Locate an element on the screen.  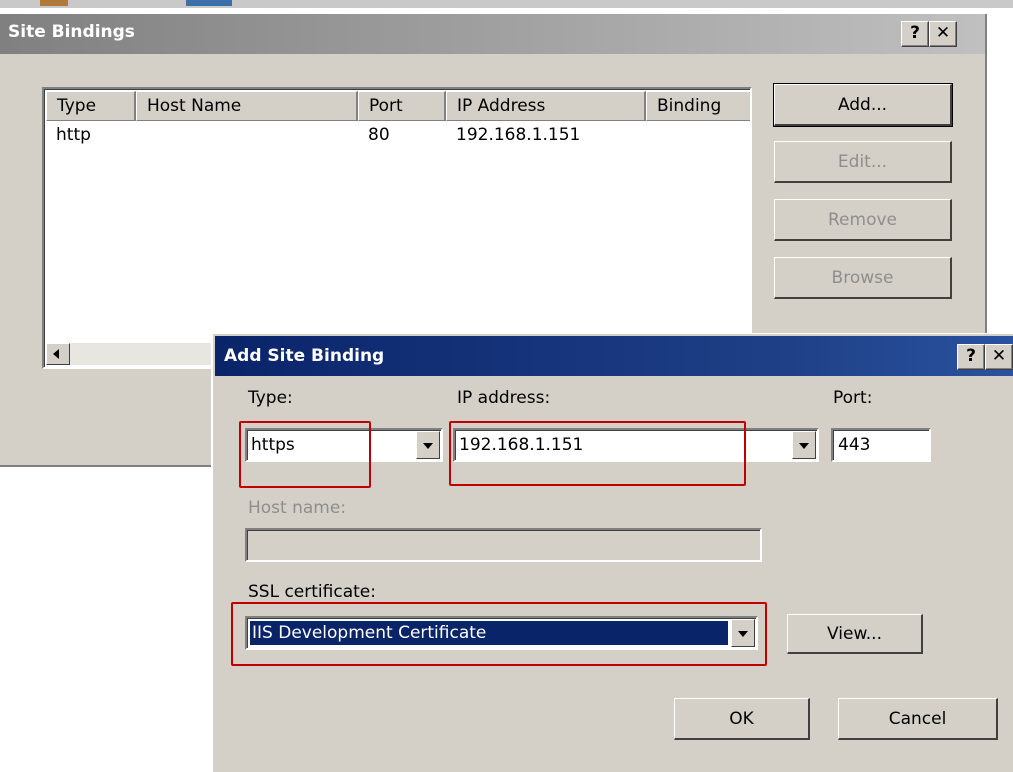
ssl-certificate-label: SSL certificate: is located at coordinates (312, 592).